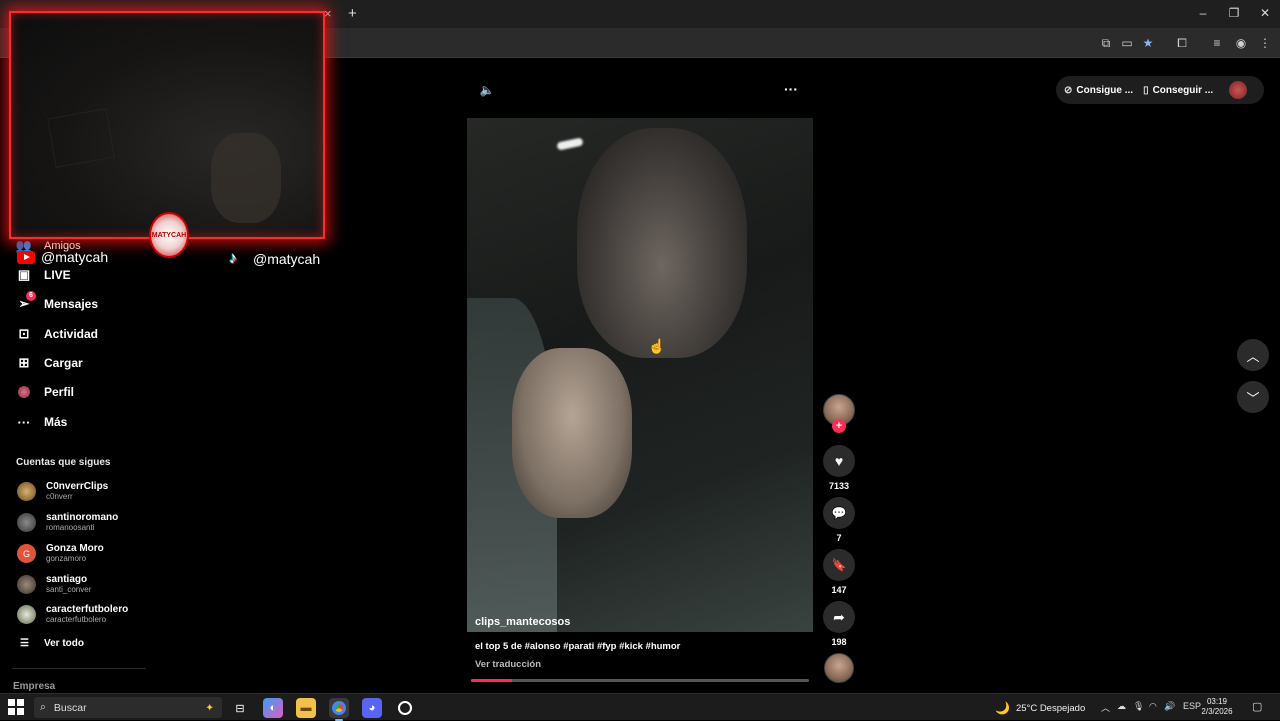 This screenshot has height=721, width=1280. I want to click on copilot-icon: ◐, so click(273, 708).